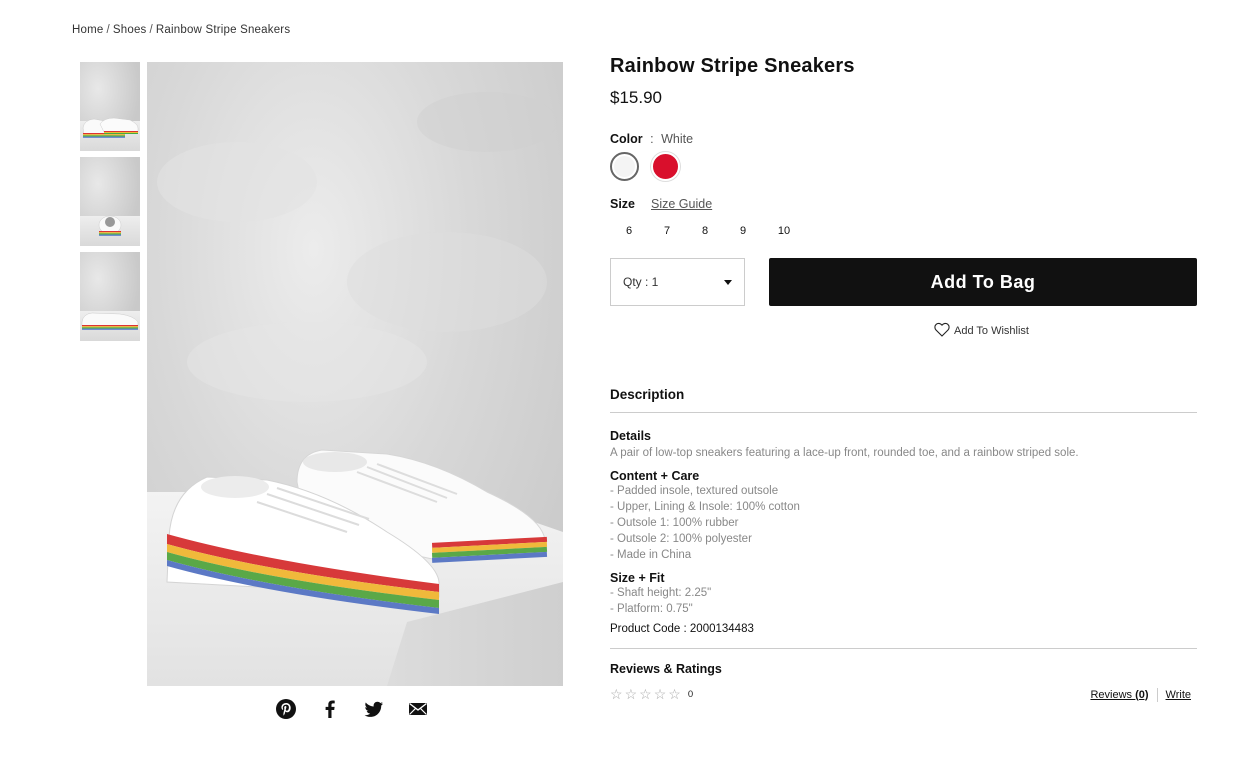 This screenshot has width=1259, height=766. What do you see at coordinates (641, 282) in the screenshot?
I see `quantity-value: Qty : 1` at bounding box center [641, 282].